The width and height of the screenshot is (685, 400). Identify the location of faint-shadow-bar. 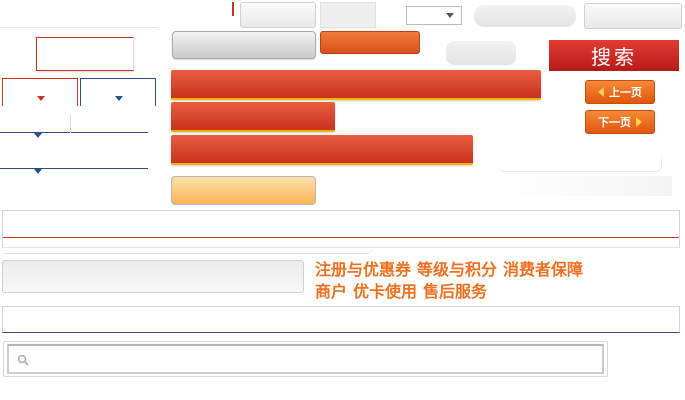
(580, 165).